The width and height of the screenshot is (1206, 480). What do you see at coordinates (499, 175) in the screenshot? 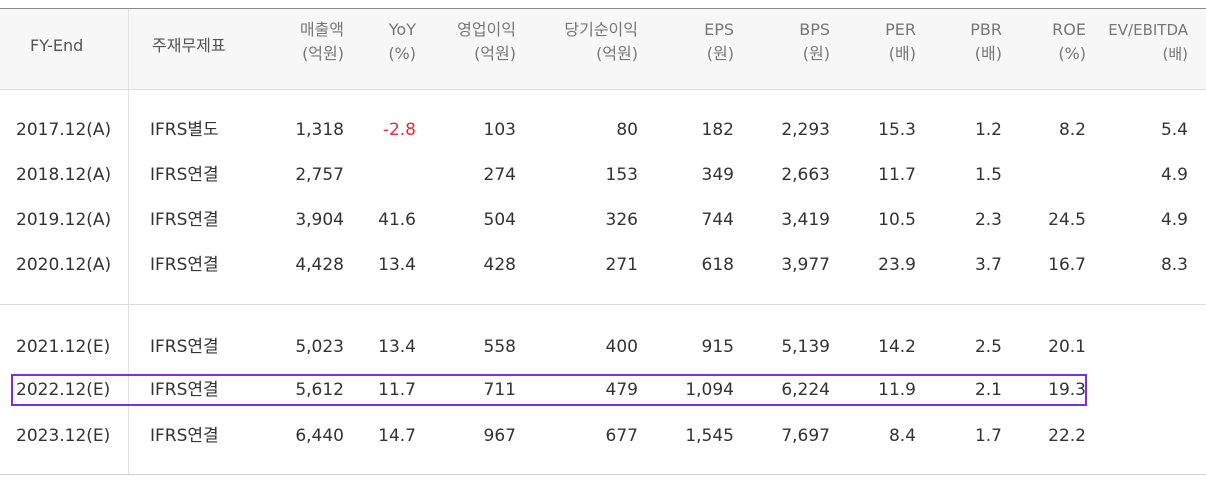
I see `cell-op: 274` at bounding box center [499, 175].